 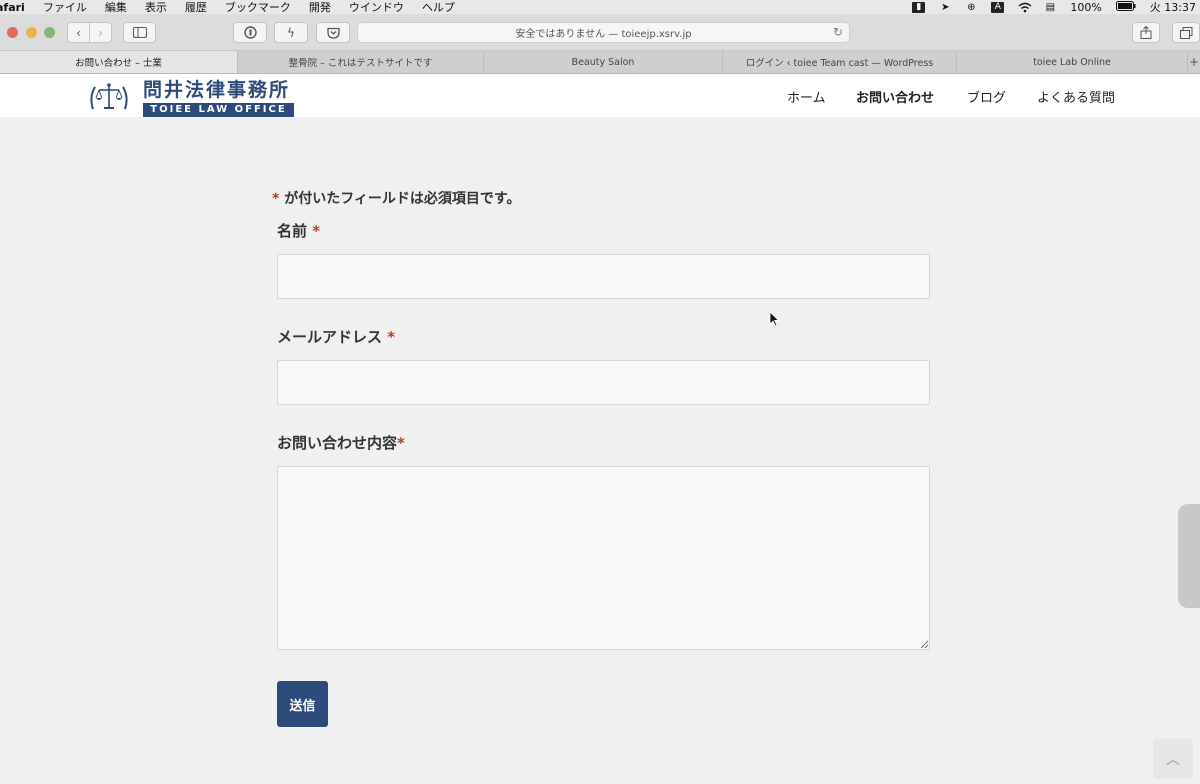 I want to click on email-label-text: メールアドレス, so click(x=330, y=337).